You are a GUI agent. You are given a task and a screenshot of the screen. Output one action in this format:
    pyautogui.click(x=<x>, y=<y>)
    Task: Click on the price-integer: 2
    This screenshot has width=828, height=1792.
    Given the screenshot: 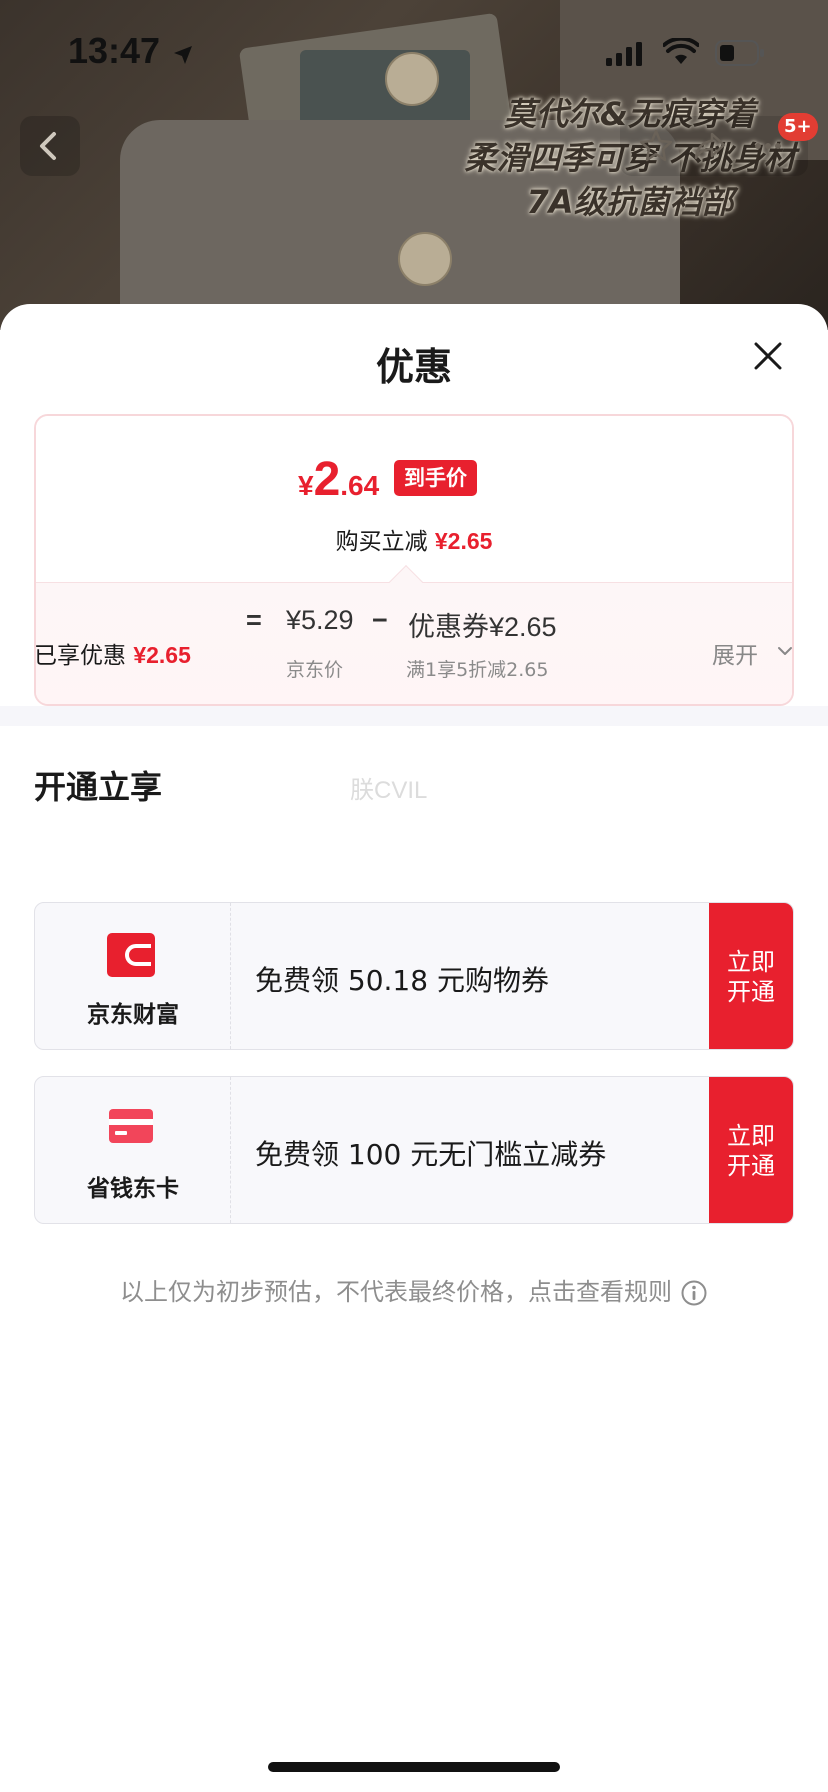 What is the action you would take?
    pyautogui.click(x=327, y=479)
    